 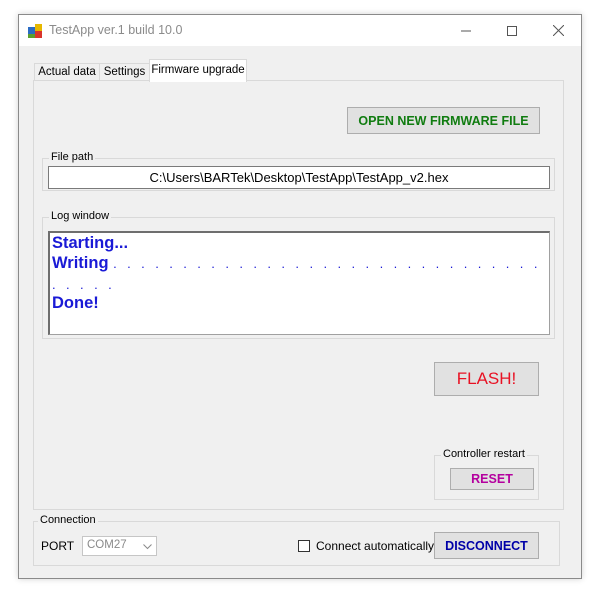 I want to click on minimize-button, so click(x=466, y=30).